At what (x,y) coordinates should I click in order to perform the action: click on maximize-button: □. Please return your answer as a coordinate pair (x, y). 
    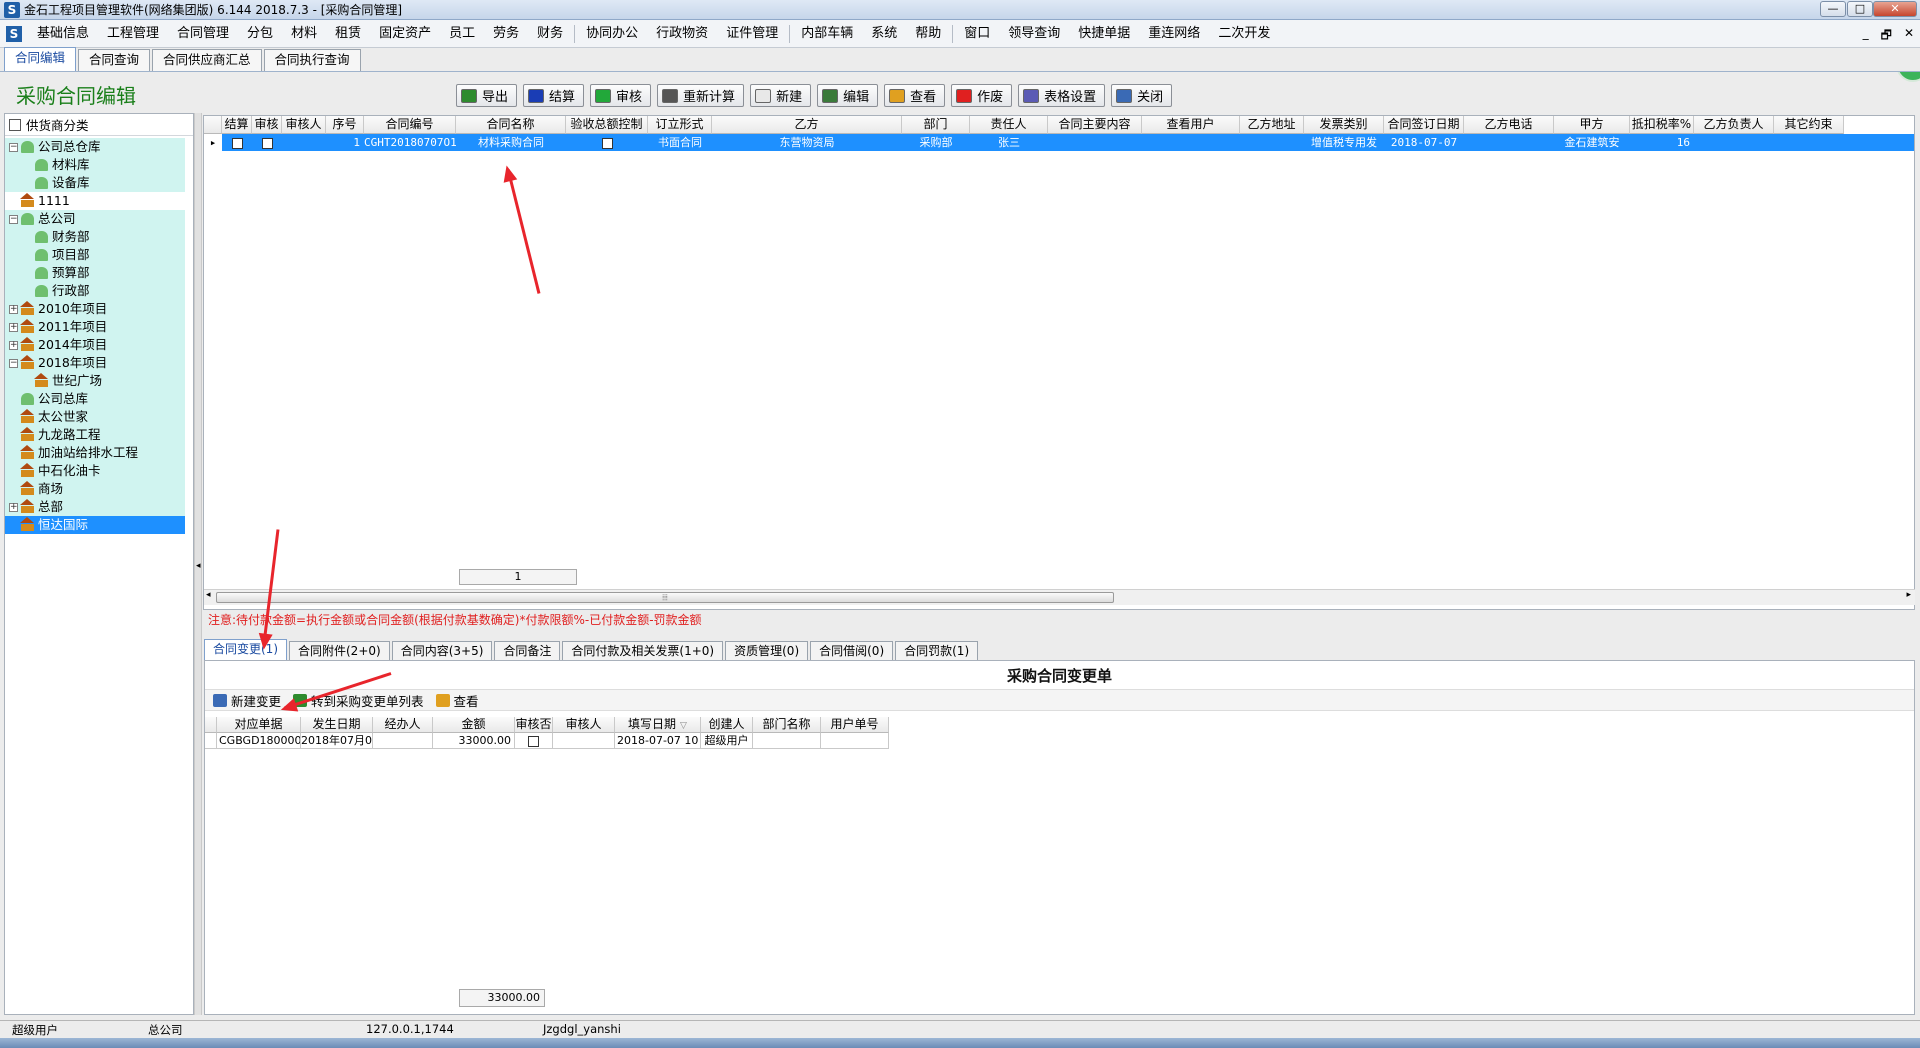
    Looking at the image, I should click on (1860, 9).